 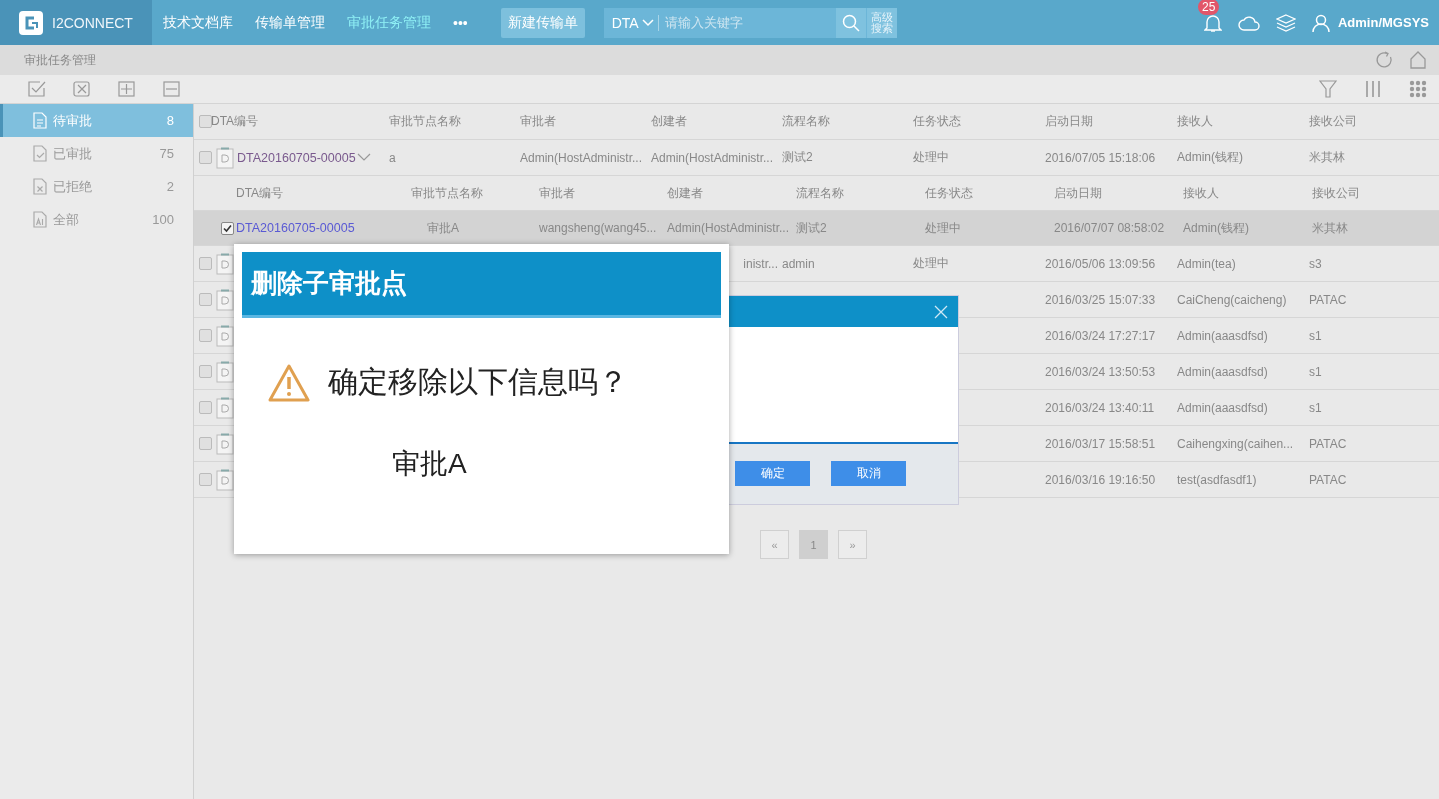 I want to click on close-icon, so click(x=941, y=311).